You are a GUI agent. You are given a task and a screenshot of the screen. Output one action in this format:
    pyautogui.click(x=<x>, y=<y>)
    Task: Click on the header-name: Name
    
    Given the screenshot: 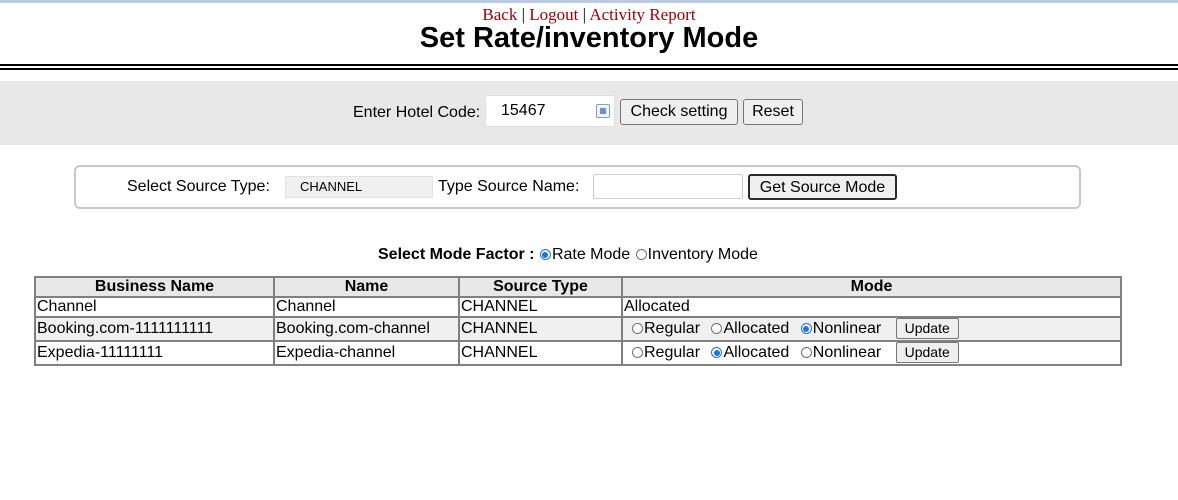 What is the action you would take?
    pyautogui.click(x=366, y=287)
    